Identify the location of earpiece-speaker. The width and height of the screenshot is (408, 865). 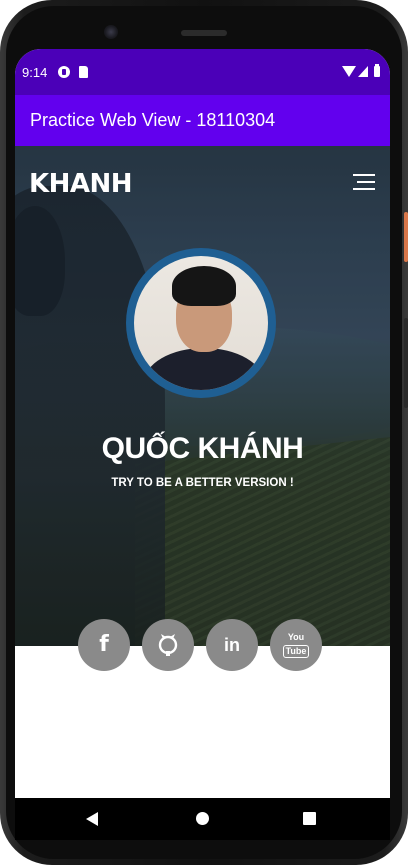
(204, 33).